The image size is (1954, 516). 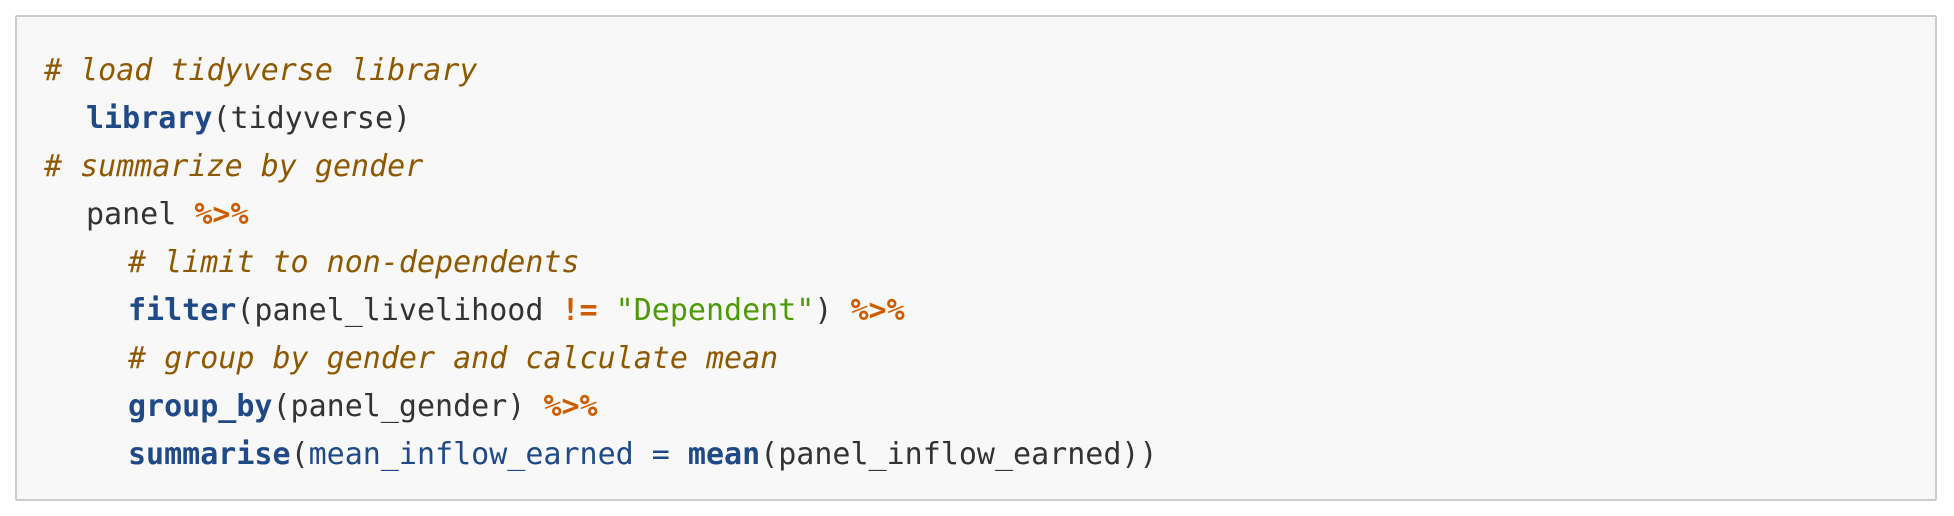 What do you see at coordinates (601, 407) in the screenshot?
I see `code-line-8: group_by(panel_gender) %>%` at bounding box center [601, 407].